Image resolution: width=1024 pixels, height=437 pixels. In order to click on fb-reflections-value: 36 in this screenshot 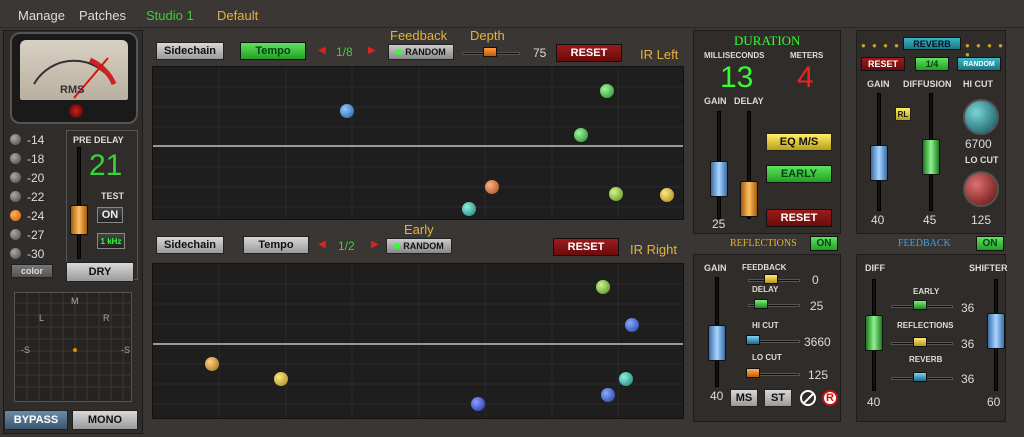, I will do `click(968, 344)`.